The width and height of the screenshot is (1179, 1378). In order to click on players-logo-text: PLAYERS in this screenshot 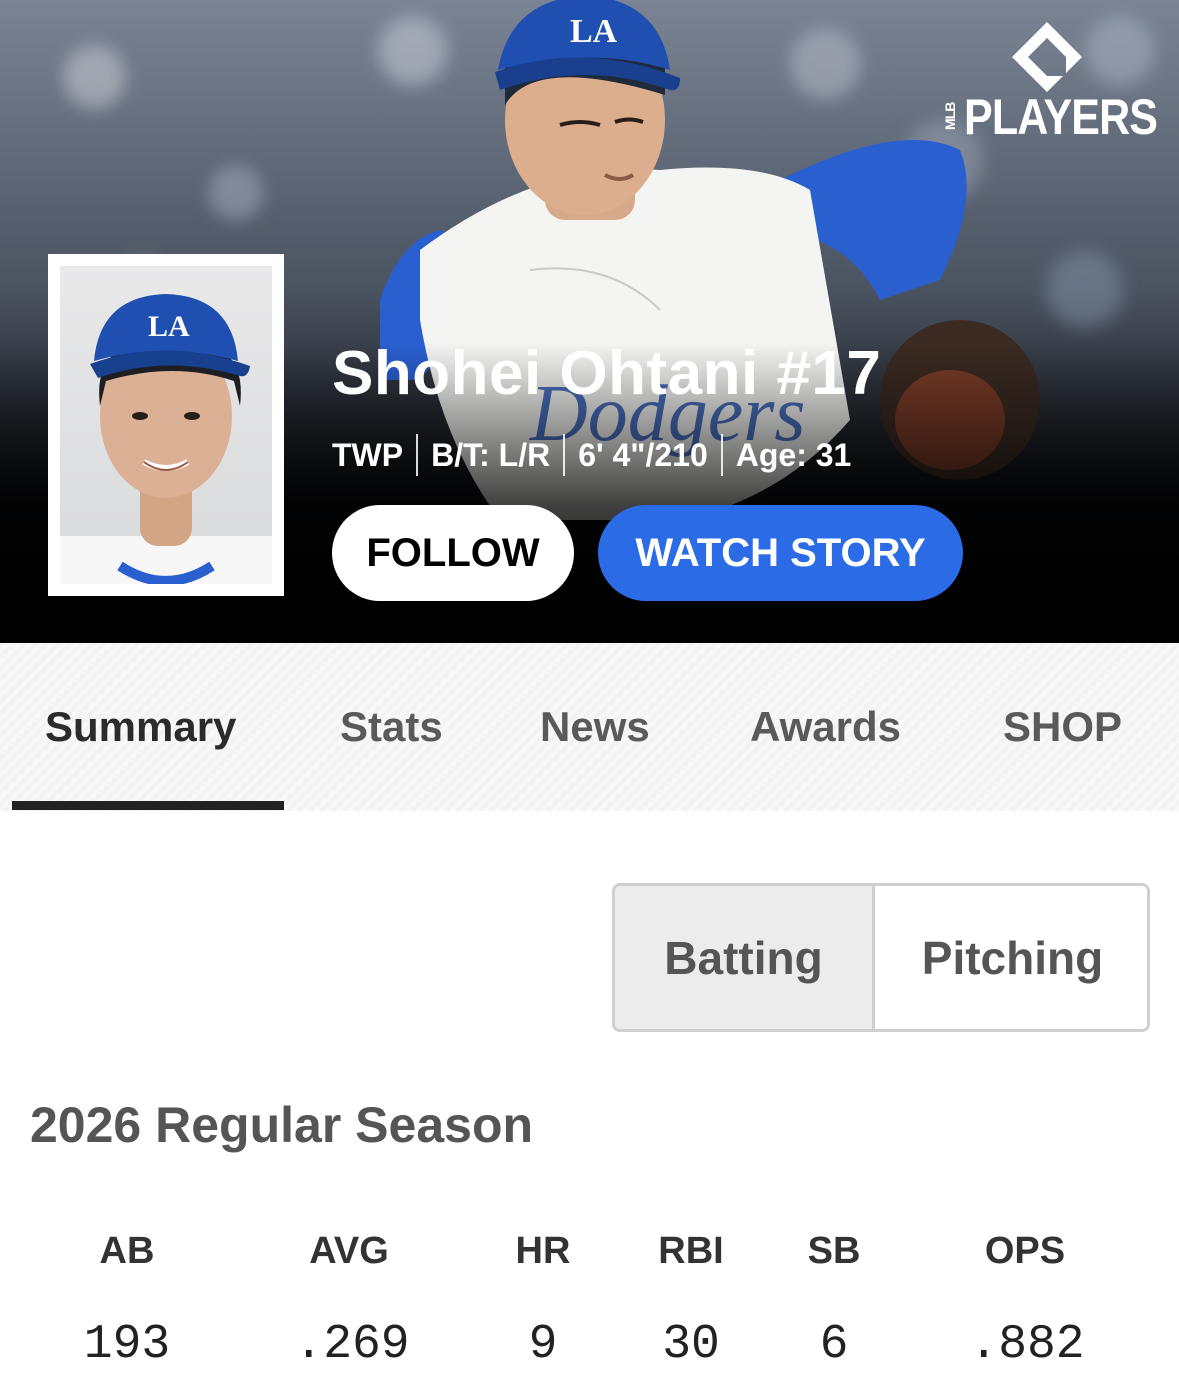, I will do `click(1061, 117)`.